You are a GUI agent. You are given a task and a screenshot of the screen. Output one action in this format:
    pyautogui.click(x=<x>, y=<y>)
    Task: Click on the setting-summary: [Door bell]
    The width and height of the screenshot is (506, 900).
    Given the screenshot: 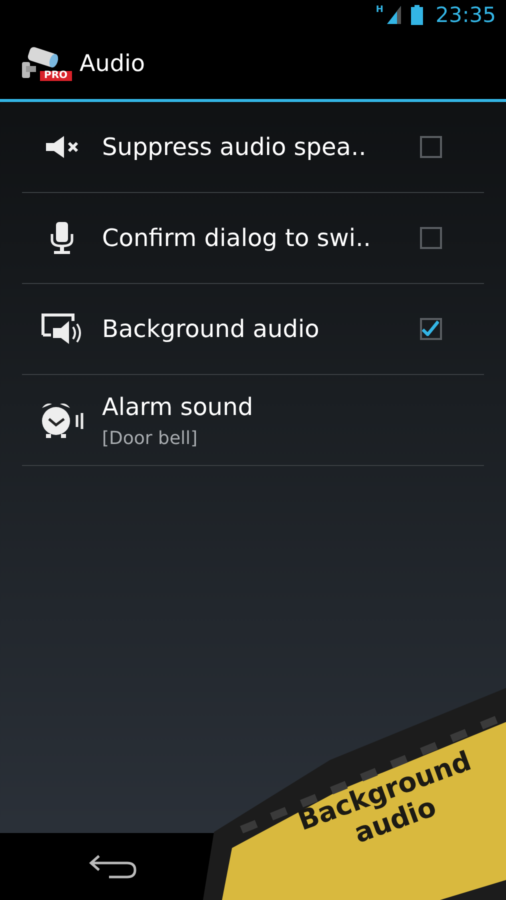 What is the action you would take?
    pyautogui.click(x=150, y=438)
    